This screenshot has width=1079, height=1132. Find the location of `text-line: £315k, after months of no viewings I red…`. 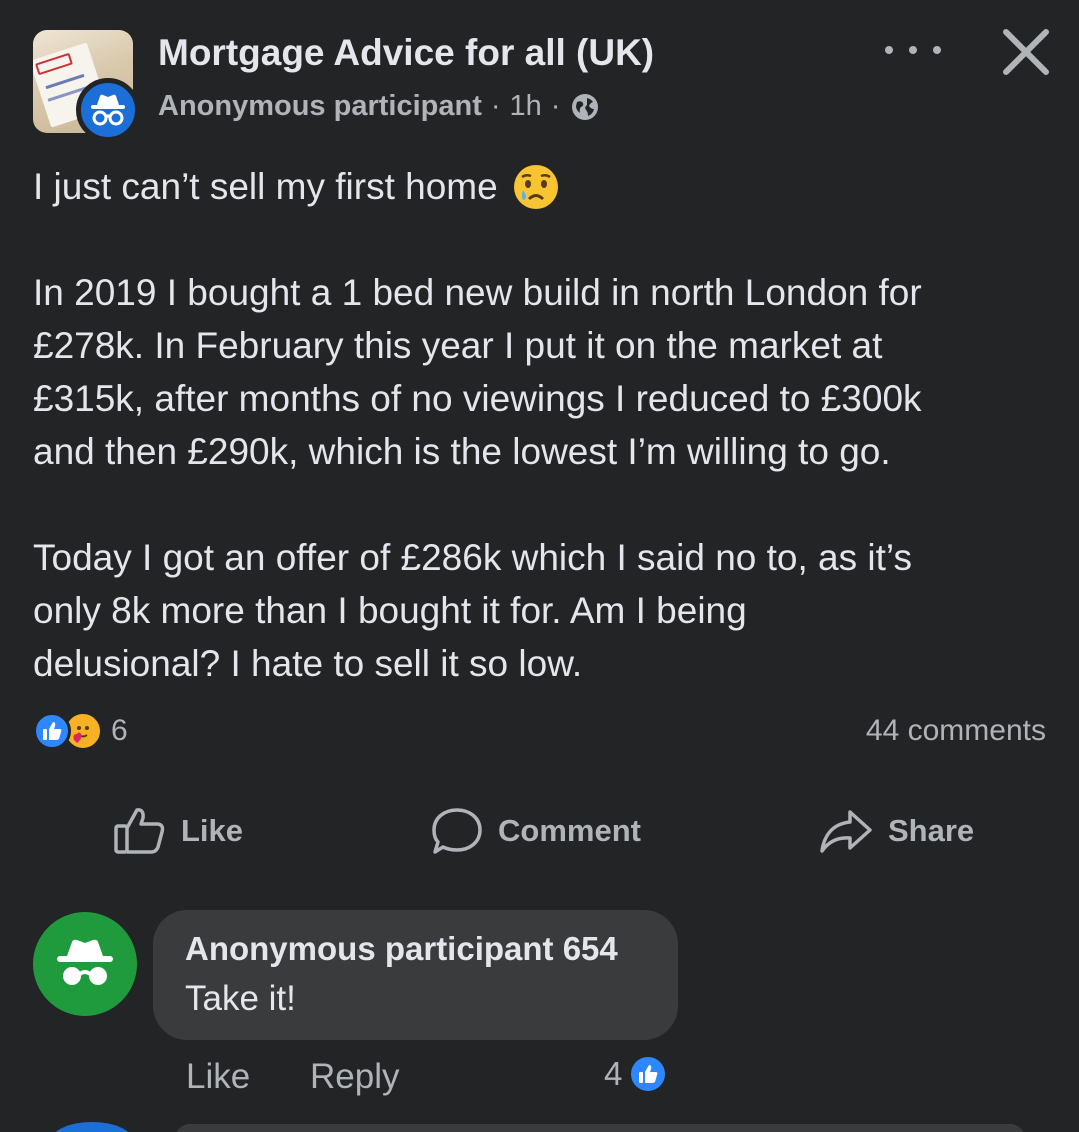

text-line: £315k, after months of no viewings I red… is located at coordinates (477, 398).